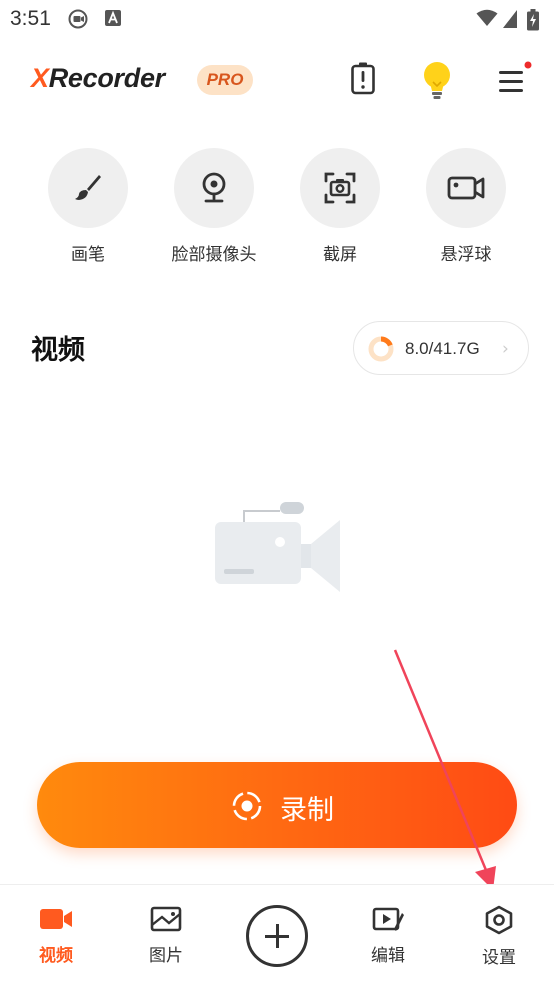 This screenshot has height=984, width=554. What do you see at coordinates (437, 81) in the screenshot?
I see `lightbulb-icon` at bounding box center [437, 81].